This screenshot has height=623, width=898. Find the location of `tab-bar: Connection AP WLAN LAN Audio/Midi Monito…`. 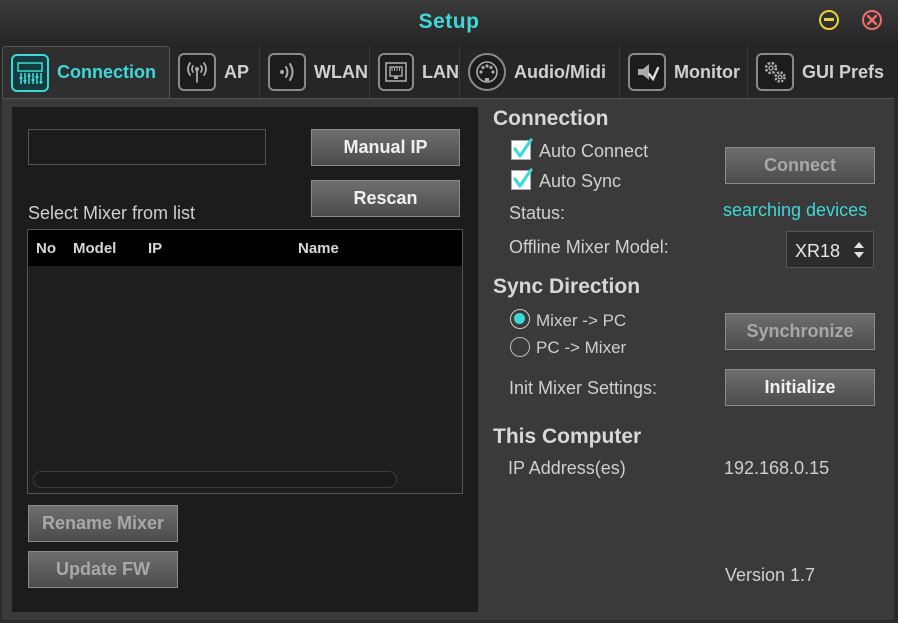

tab-bar: Connection AP WLAN LAN Audio/Midi Monito… is located at coordinates (449, 71).